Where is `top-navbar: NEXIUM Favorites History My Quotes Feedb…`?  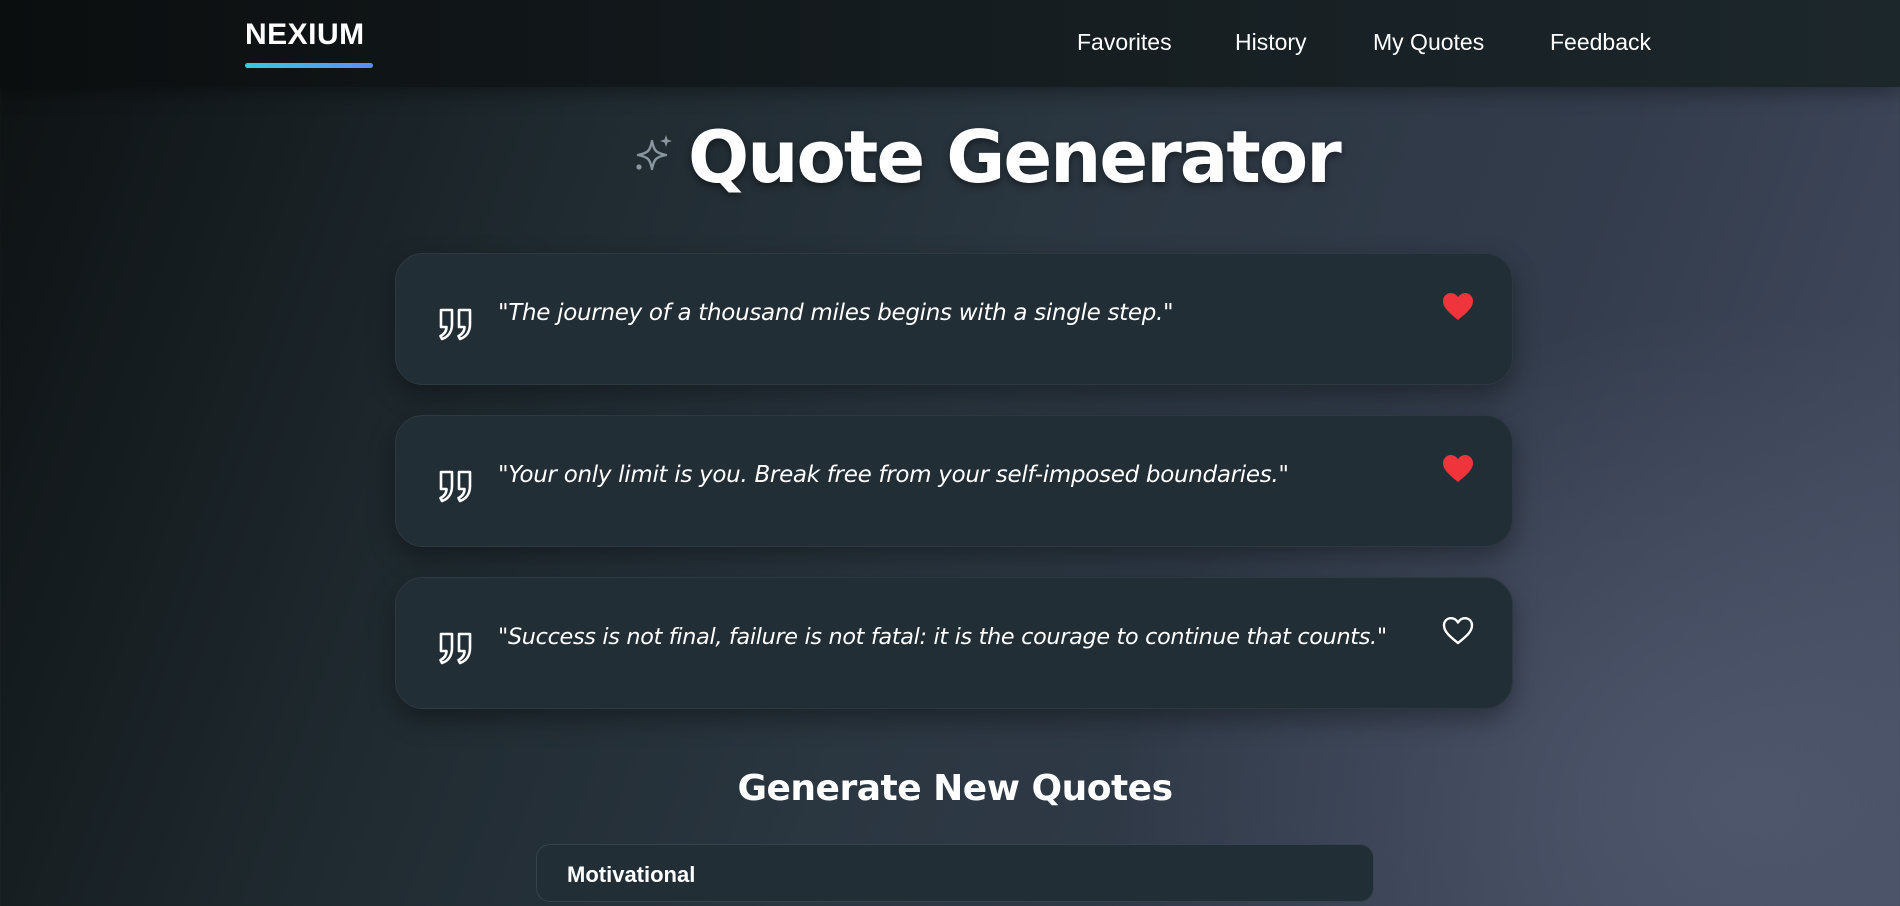 top-navbar: NEXIUM Favorites History My Quotes Feedb… is located at coordinates (950, 43).